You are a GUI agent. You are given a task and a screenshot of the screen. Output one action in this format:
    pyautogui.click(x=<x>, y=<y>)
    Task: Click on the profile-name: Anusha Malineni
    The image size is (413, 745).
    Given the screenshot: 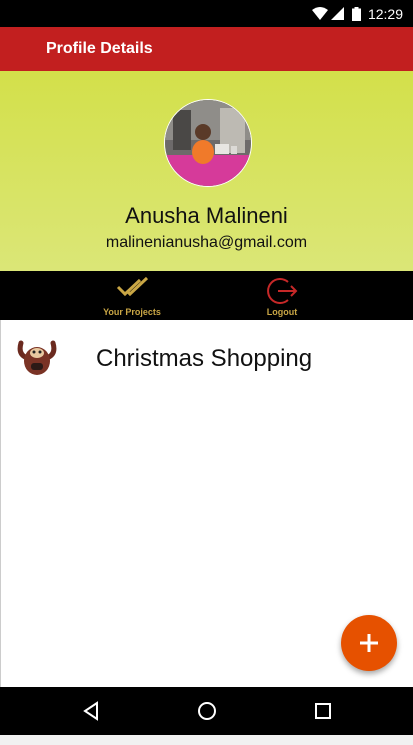 What is the action you would take?
    pyautogui.click(x=206, y=215)
    